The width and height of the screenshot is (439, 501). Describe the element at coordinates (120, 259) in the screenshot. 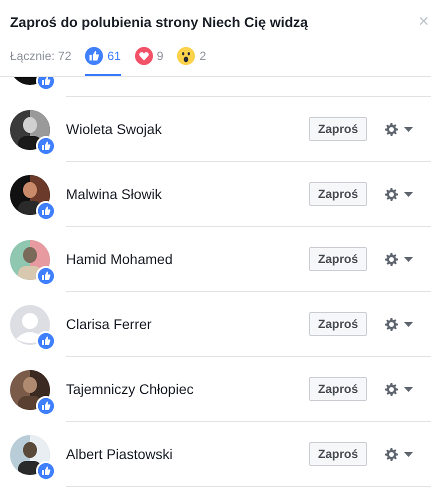

I see `person-name: Hamid Mohamed` at that location.